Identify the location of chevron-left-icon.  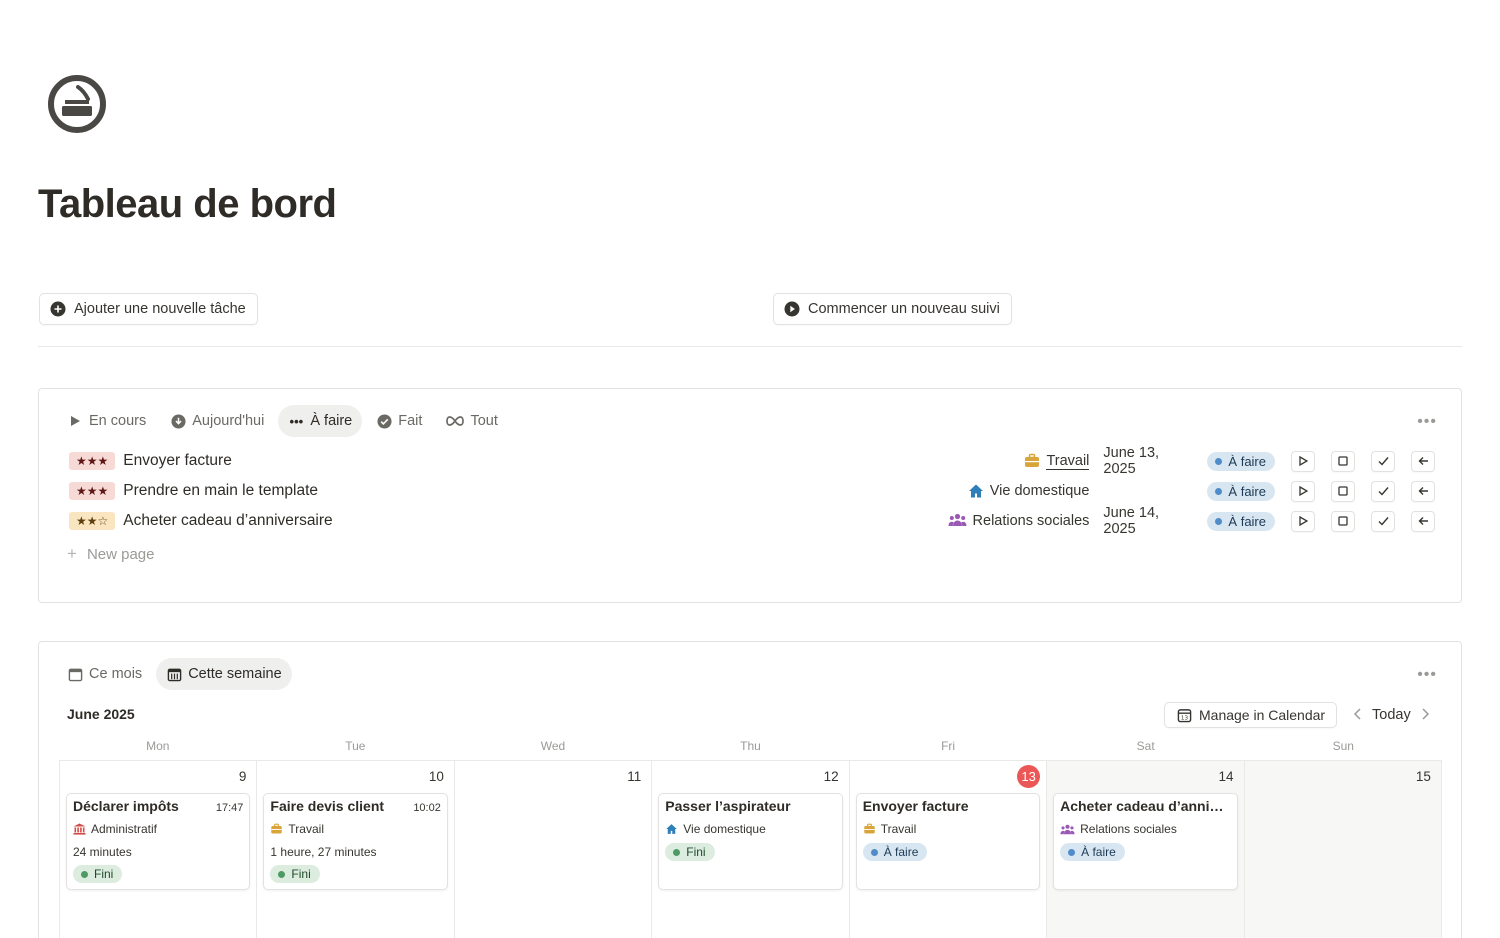
(1357, 715).